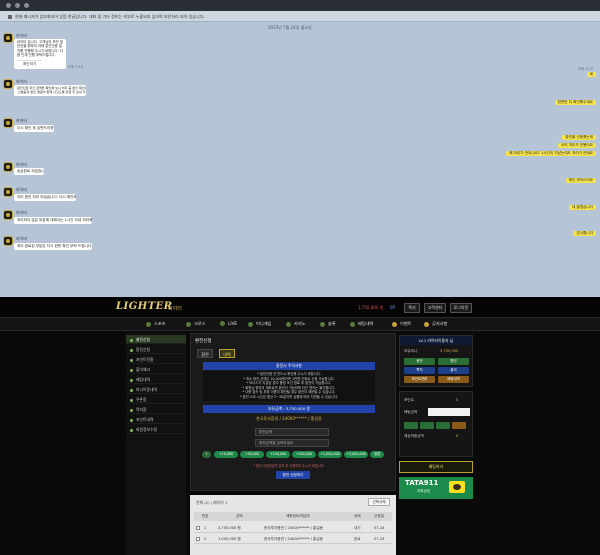 The image size is (600, 555). What do you see at coordinates (436, 467) in the screenshot?
I see `bet-now-button: 배팅하기` at bounding box center [436, 467].